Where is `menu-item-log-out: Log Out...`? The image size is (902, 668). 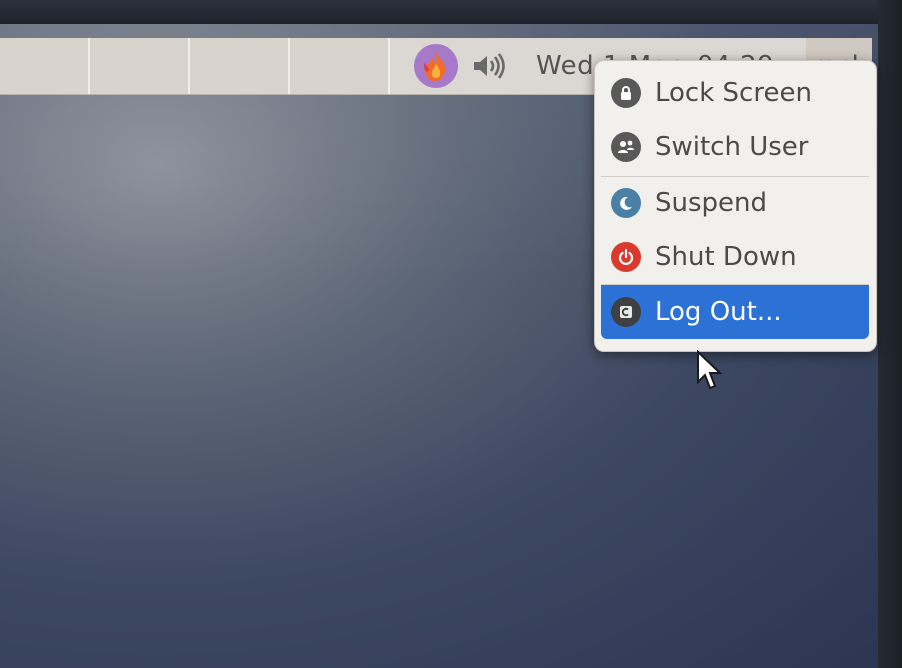
menu-item-log-out: Log Out... is located at coordinates (735, 312).